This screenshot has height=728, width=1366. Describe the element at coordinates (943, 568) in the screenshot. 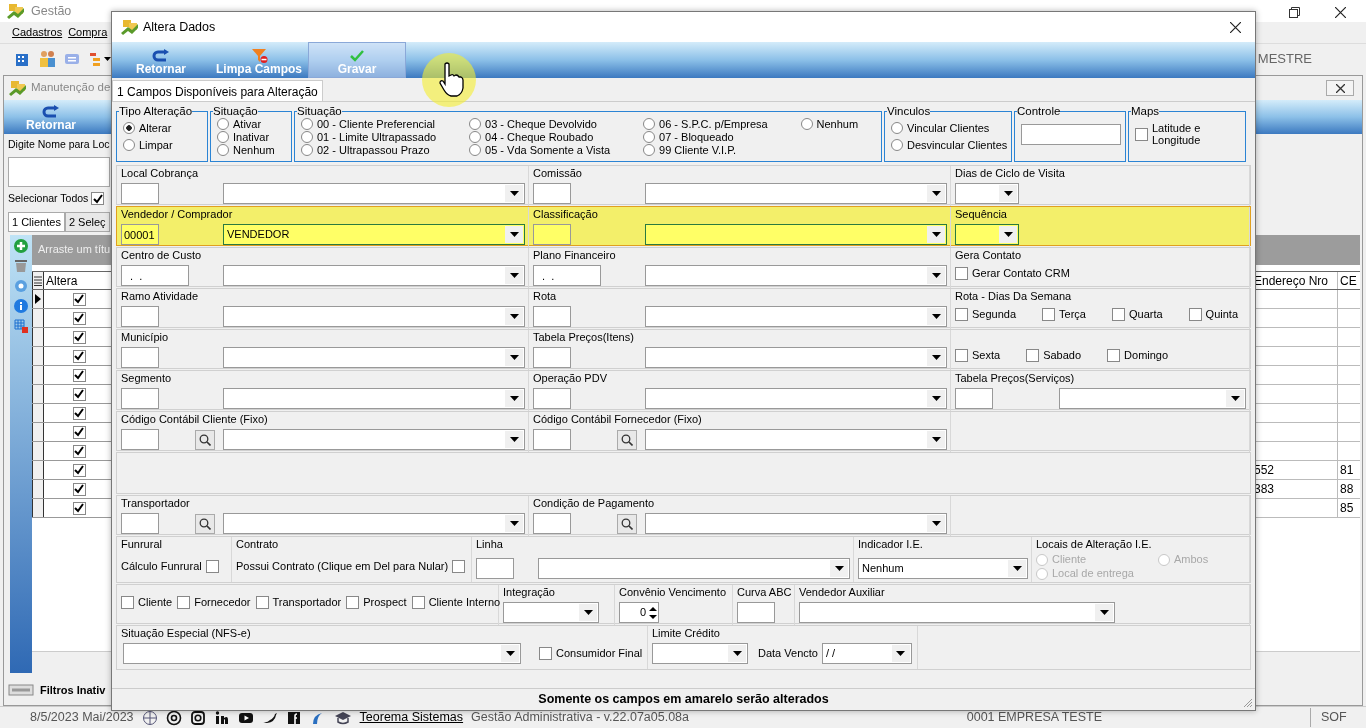

I see `dropdown: Nenhum` at that location.